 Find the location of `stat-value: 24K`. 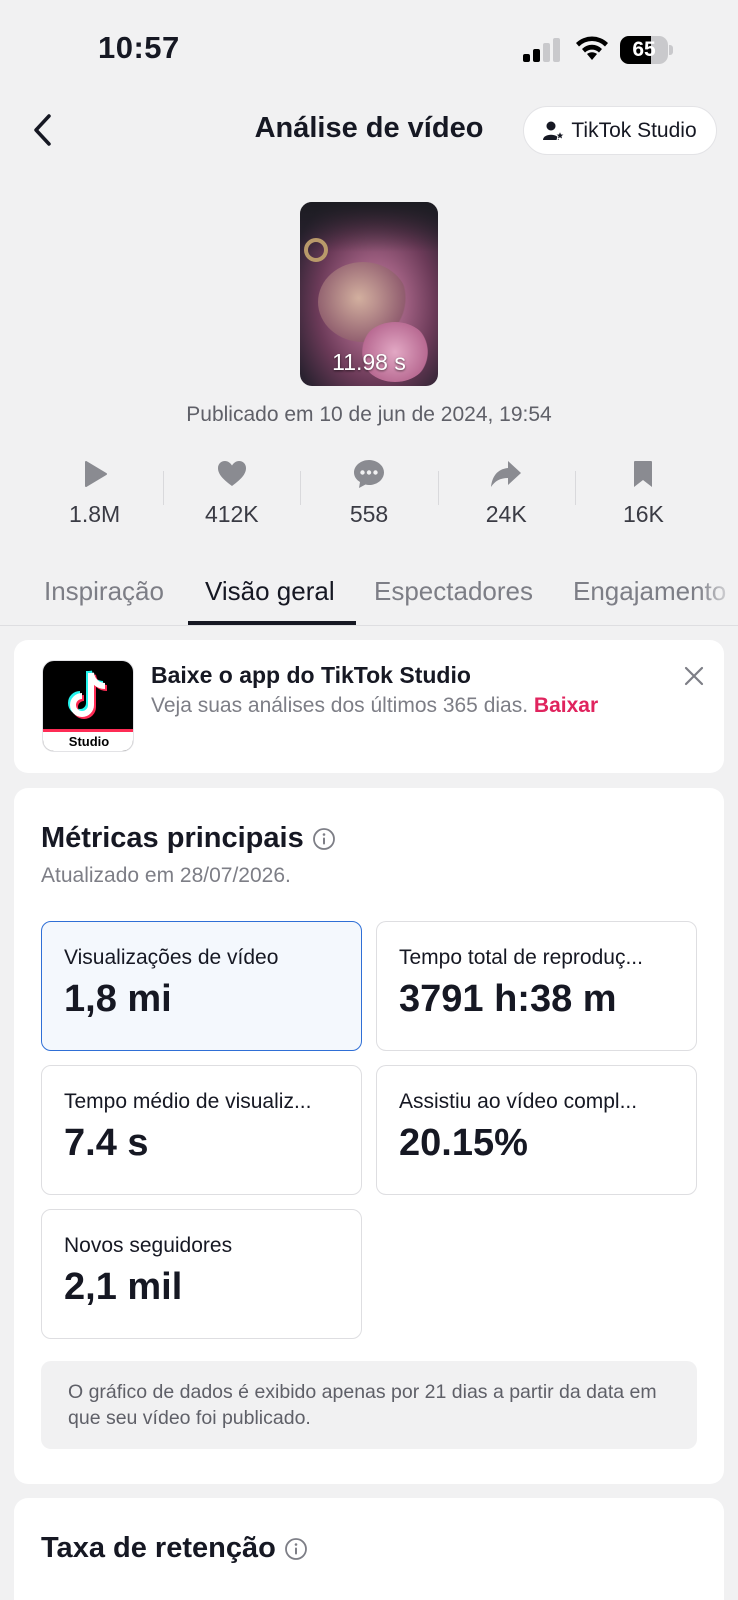

stat-value: 24K is located at coordinates (506, 514).